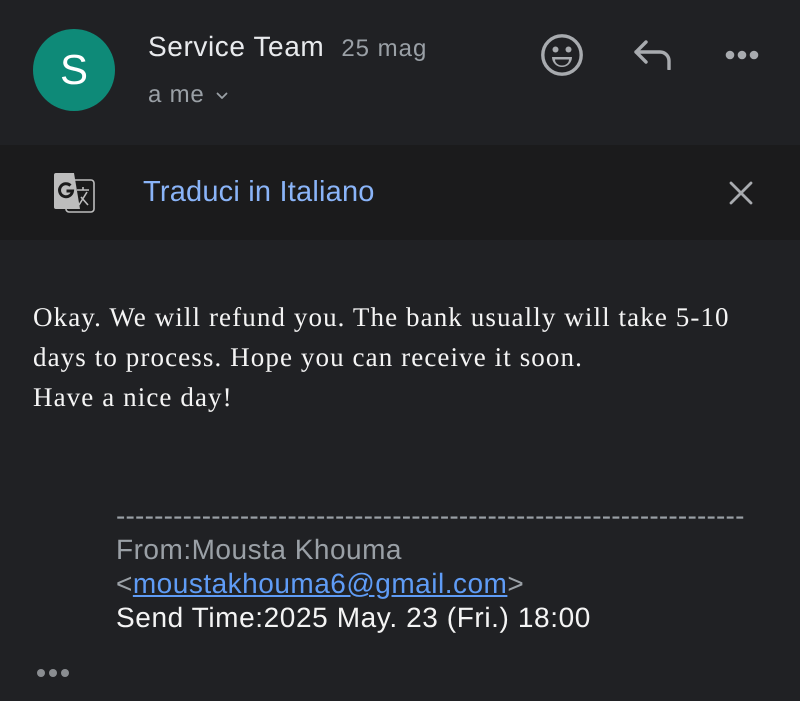 Image resolution: width=800 pixels, height=701 pixels. Describe the element at coordinates (562, 55) in the screenshot. I see `smiley-icon` at that location.